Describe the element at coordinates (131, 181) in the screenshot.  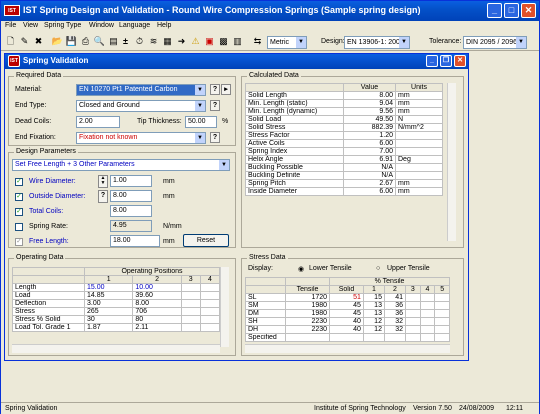
I see `wire-diameter-input: 1.00` at that location.